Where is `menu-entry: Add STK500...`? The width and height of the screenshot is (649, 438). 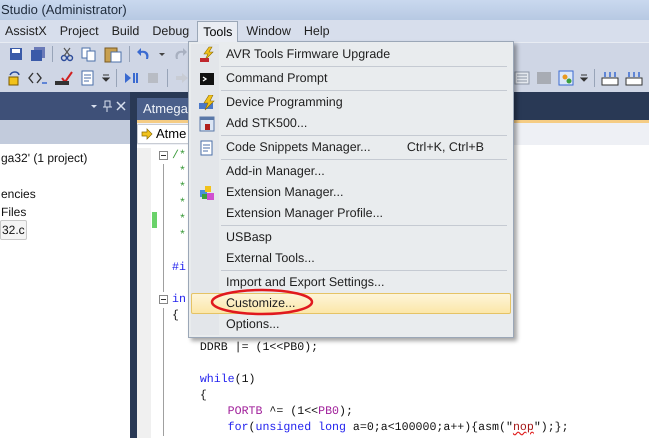
menu-entry: Add STK500... is located at coordinates (351, 123).